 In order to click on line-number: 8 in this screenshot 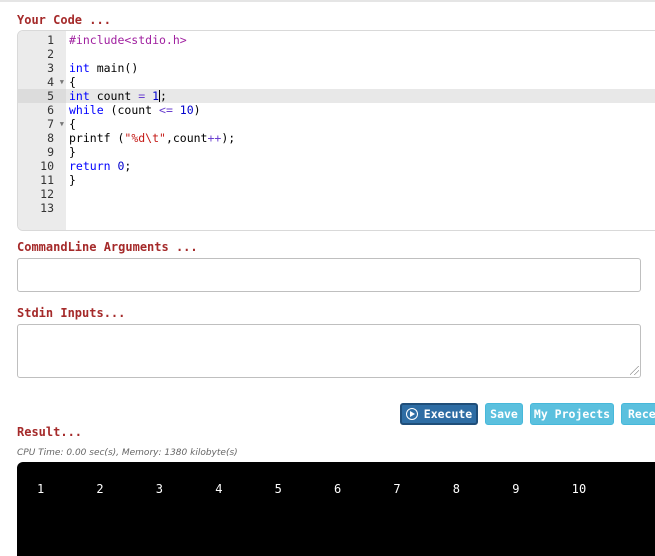, I will do `click(42, 138)`.